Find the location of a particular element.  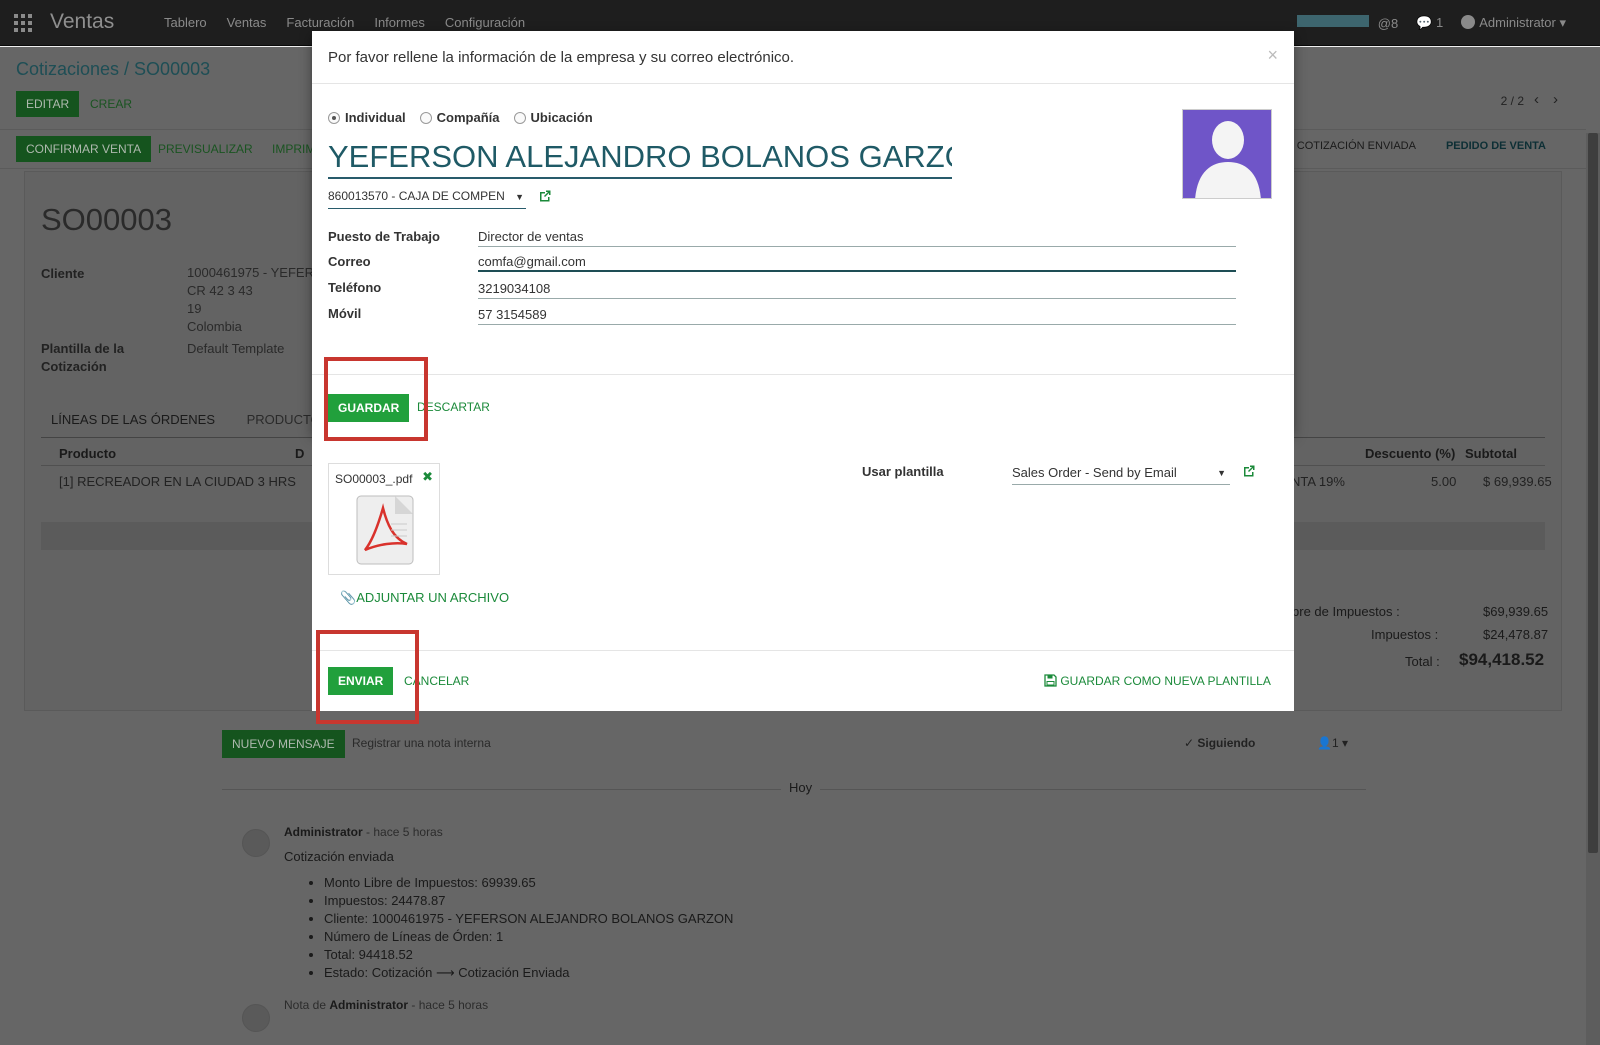

list-item: Monto Libre de Impuestos: 69939.65 is located at coordinates (528, 883).